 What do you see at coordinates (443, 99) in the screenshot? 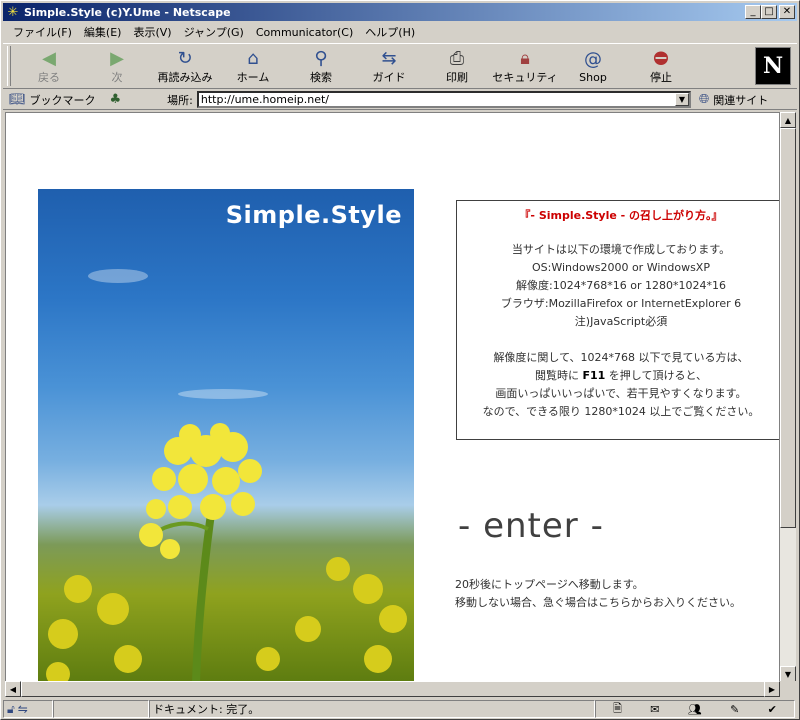
I see `url-field: http://ume.homeip.net/ ▼` at bounding box center [443, 99].